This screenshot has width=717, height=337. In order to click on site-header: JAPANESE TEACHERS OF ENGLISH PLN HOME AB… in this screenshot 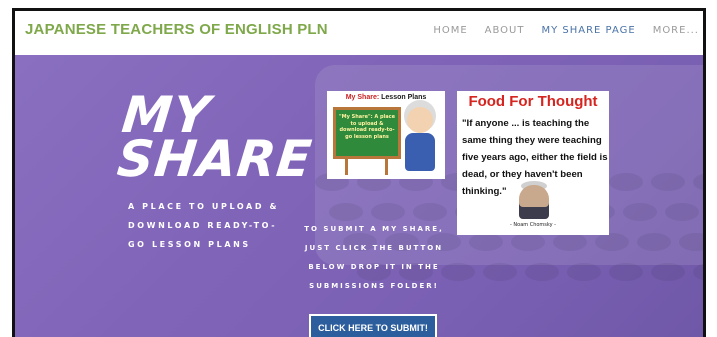, I will do `click(359, 33)`.